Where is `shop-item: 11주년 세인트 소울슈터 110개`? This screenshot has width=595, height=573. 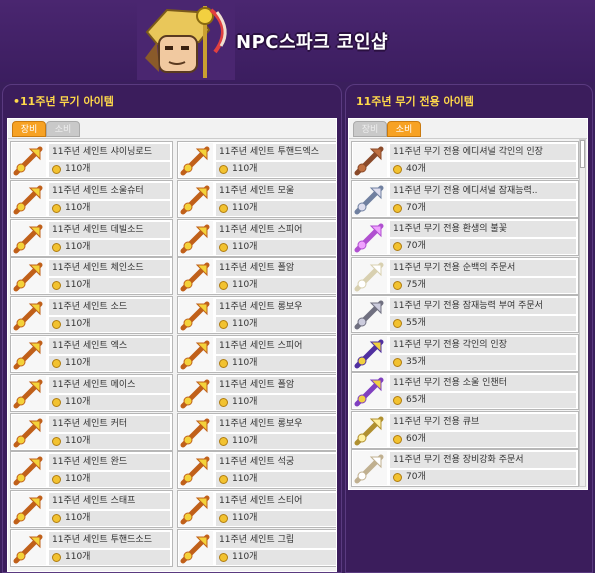
shop-item: 11주년 세인트 소울슈터 110개 is located at coordinates (91, 198).